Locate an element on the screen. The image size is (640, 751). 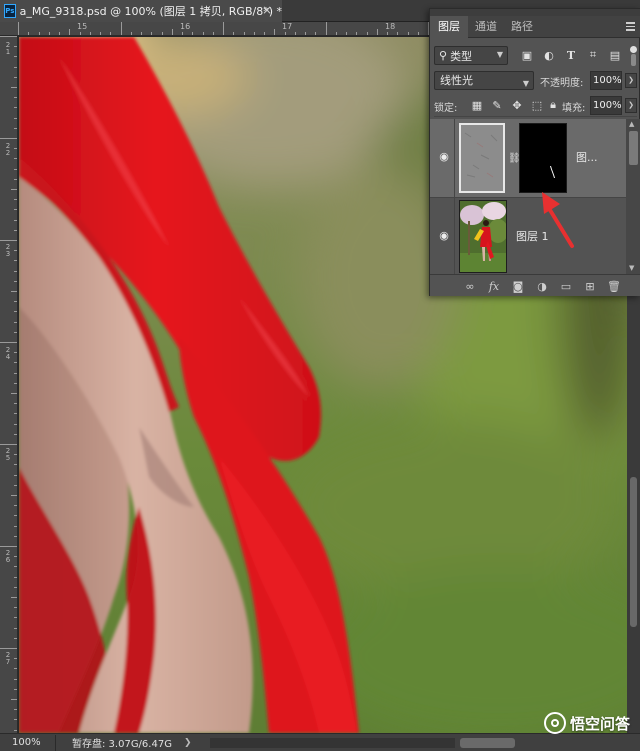
noise-thumbnail-image is located at coordinates (482, 158).